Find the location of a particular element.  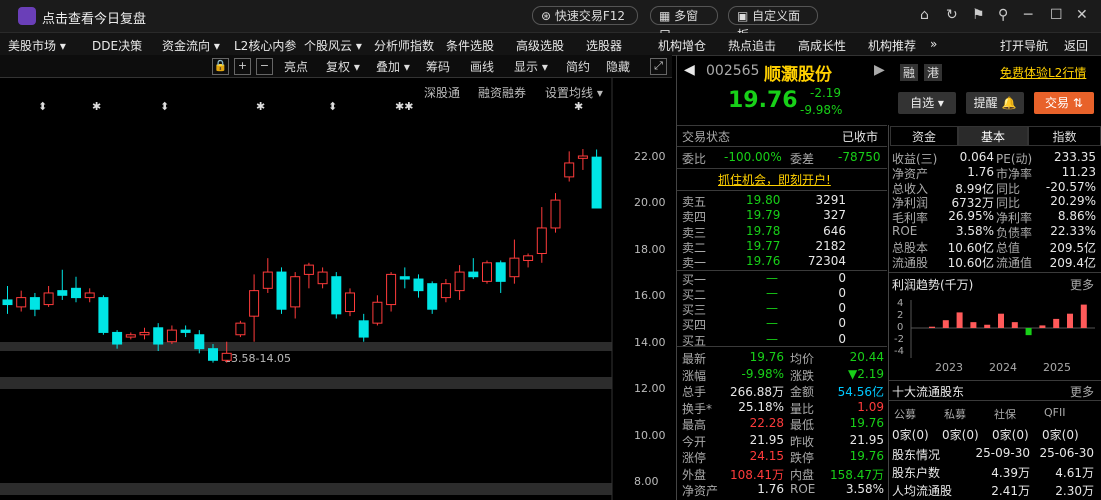

menu-growth: 高成长性 is located at coordinates (822, 45).